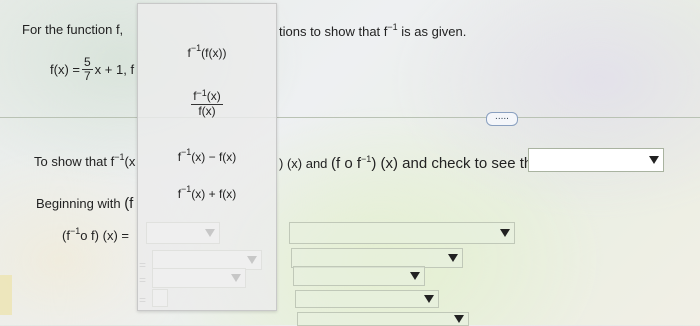 The image size is (700, 326). What do you see at coordinates (214, 157) in the screenshot?
I see `option-3-post: (x) − f(x)` at bounding box center [214, 157].